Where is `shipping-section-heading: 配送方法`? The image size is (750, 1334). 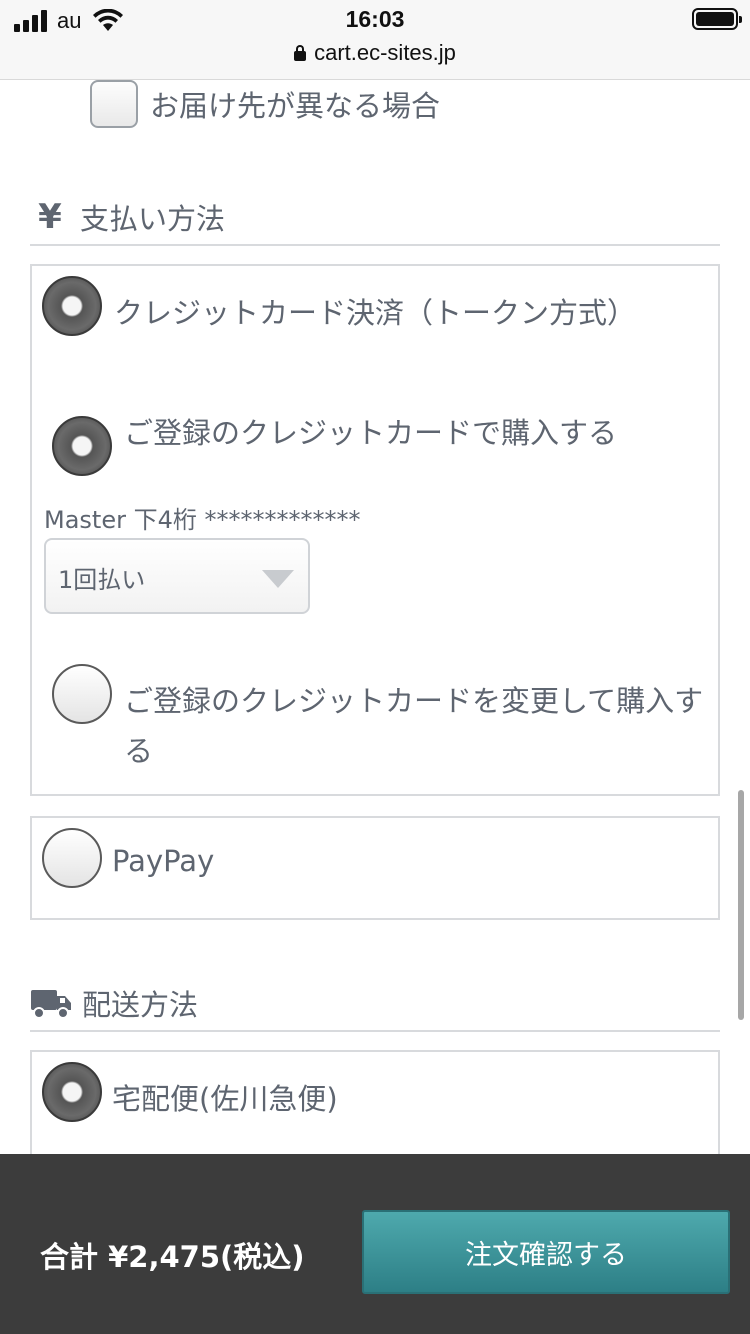
shipping-section-heading: 配送方法 is located at coordinates (375, 1007).